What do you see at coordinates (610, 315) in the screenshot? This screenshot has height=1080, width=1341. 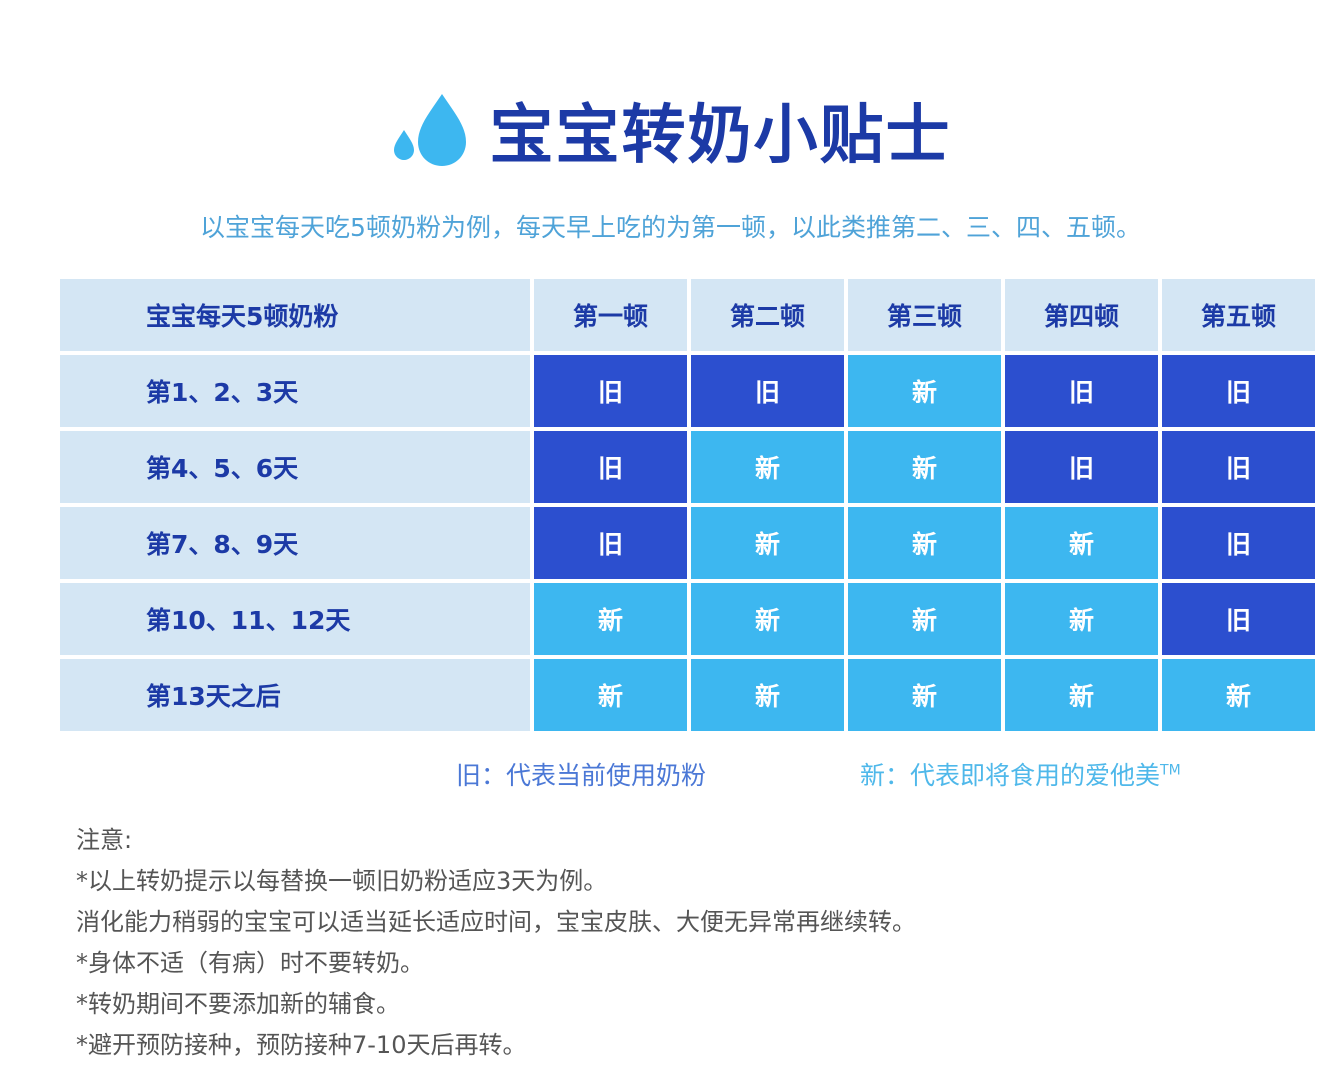 I see `column-header: 第一顿` at bounding box center [610, 315].